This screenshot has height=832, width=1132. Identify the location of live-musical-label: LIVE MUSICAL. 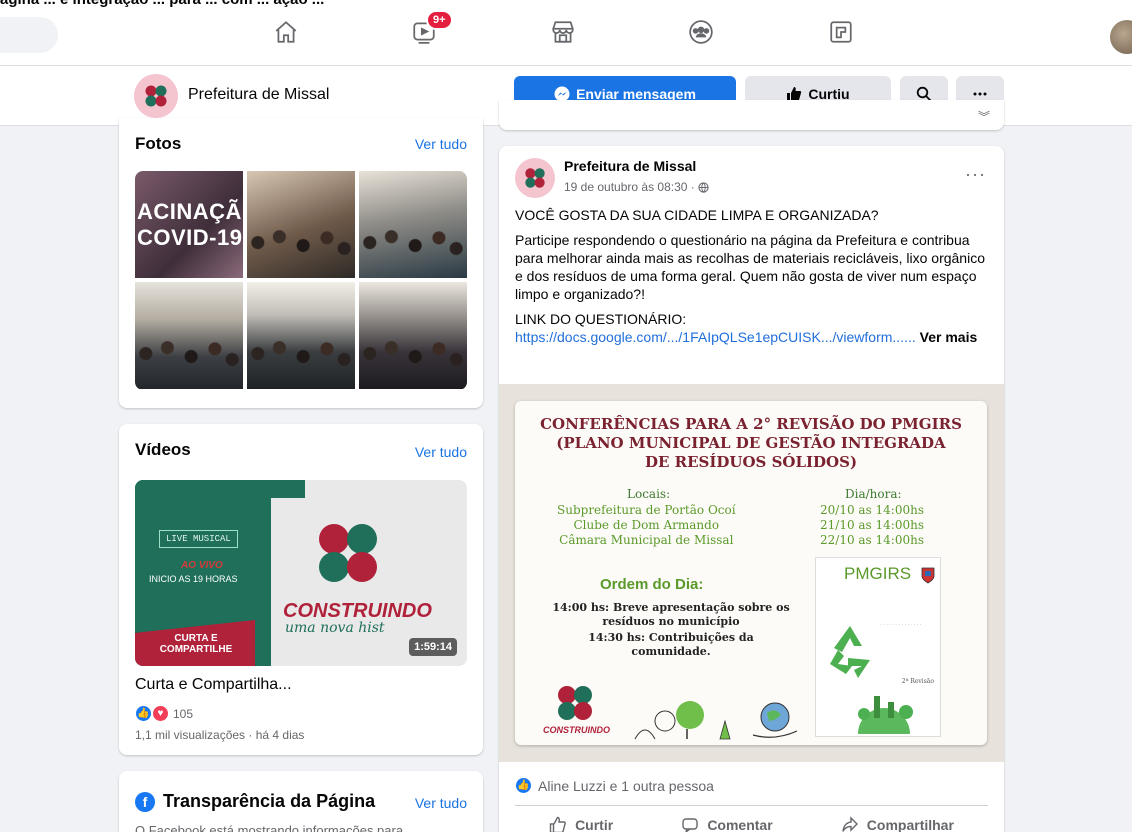
(198, 539).